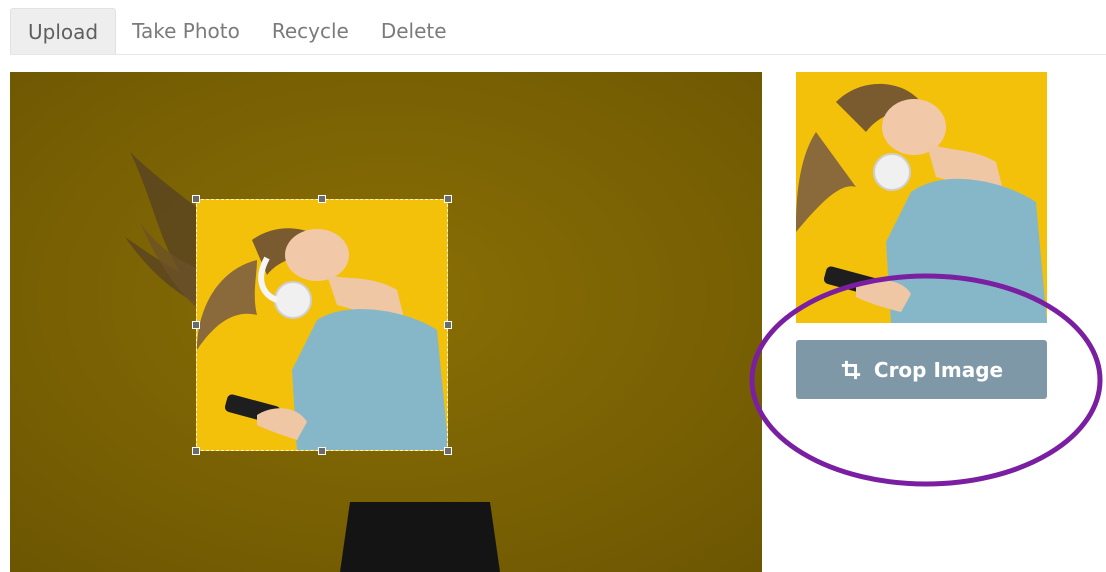  I want to click on tab-upload: Upload, so click(63, 31).